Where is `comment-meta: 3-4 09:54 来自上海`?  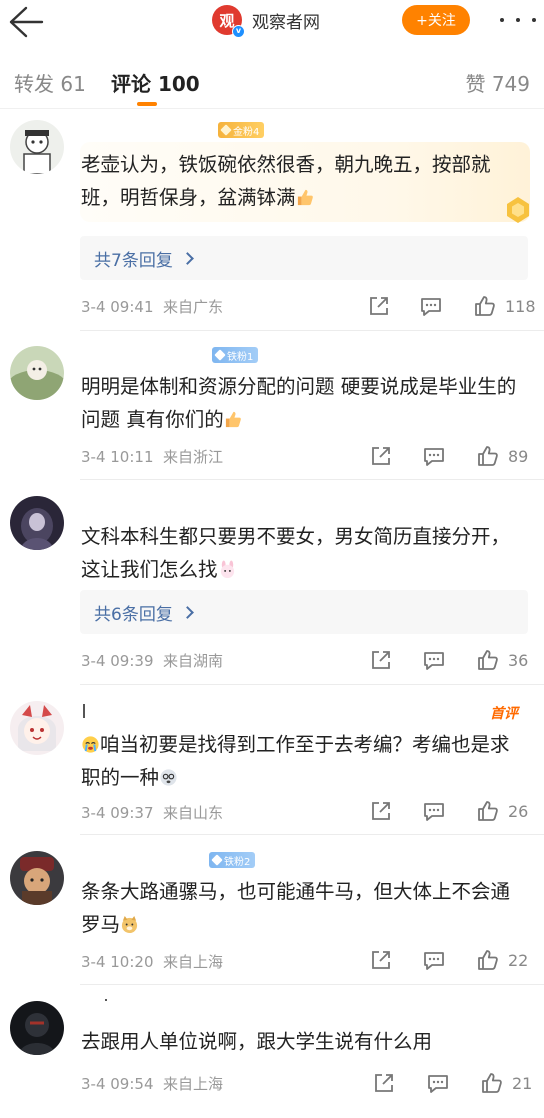
comment-meta: 3-4 09:54 来自上海 is located at coordinates (152, 1083).